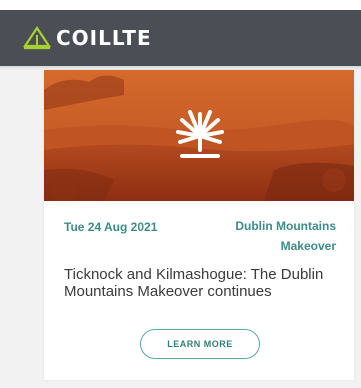  Describe the element at coordinates (104, 38) in the screenshot. I see `brand-name: COILLTE` at that location.